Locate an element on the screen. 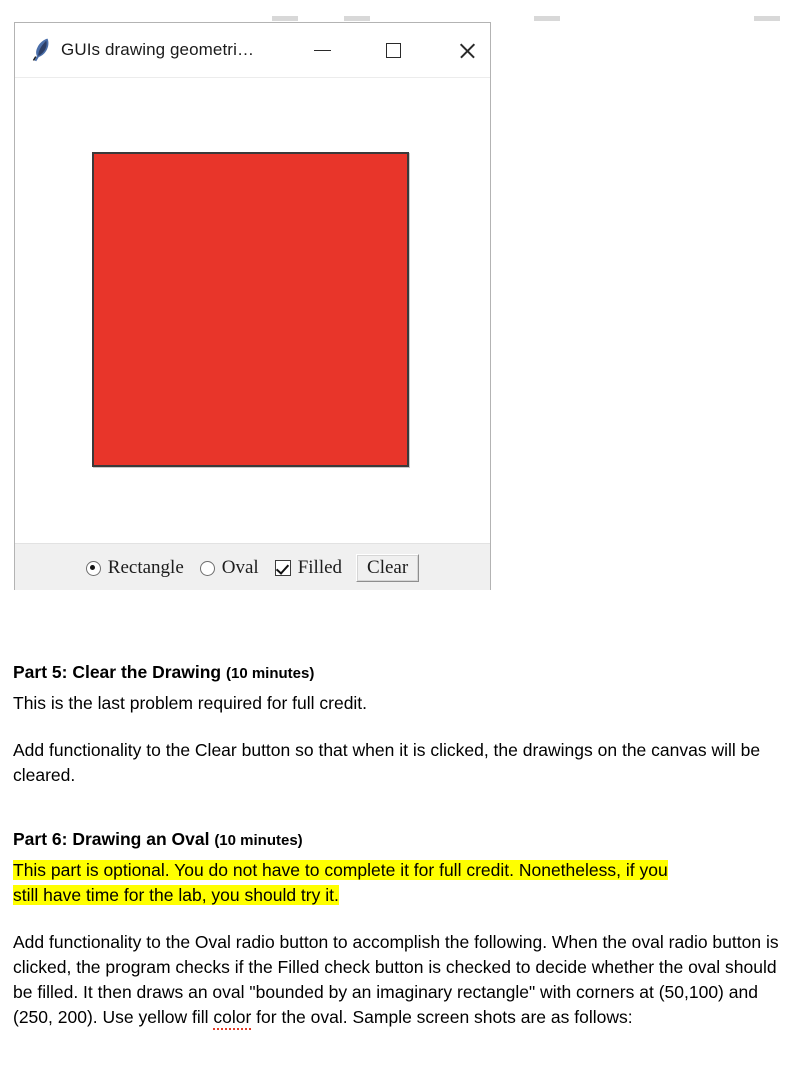  minimize-button is located at coordinates (322, 50).